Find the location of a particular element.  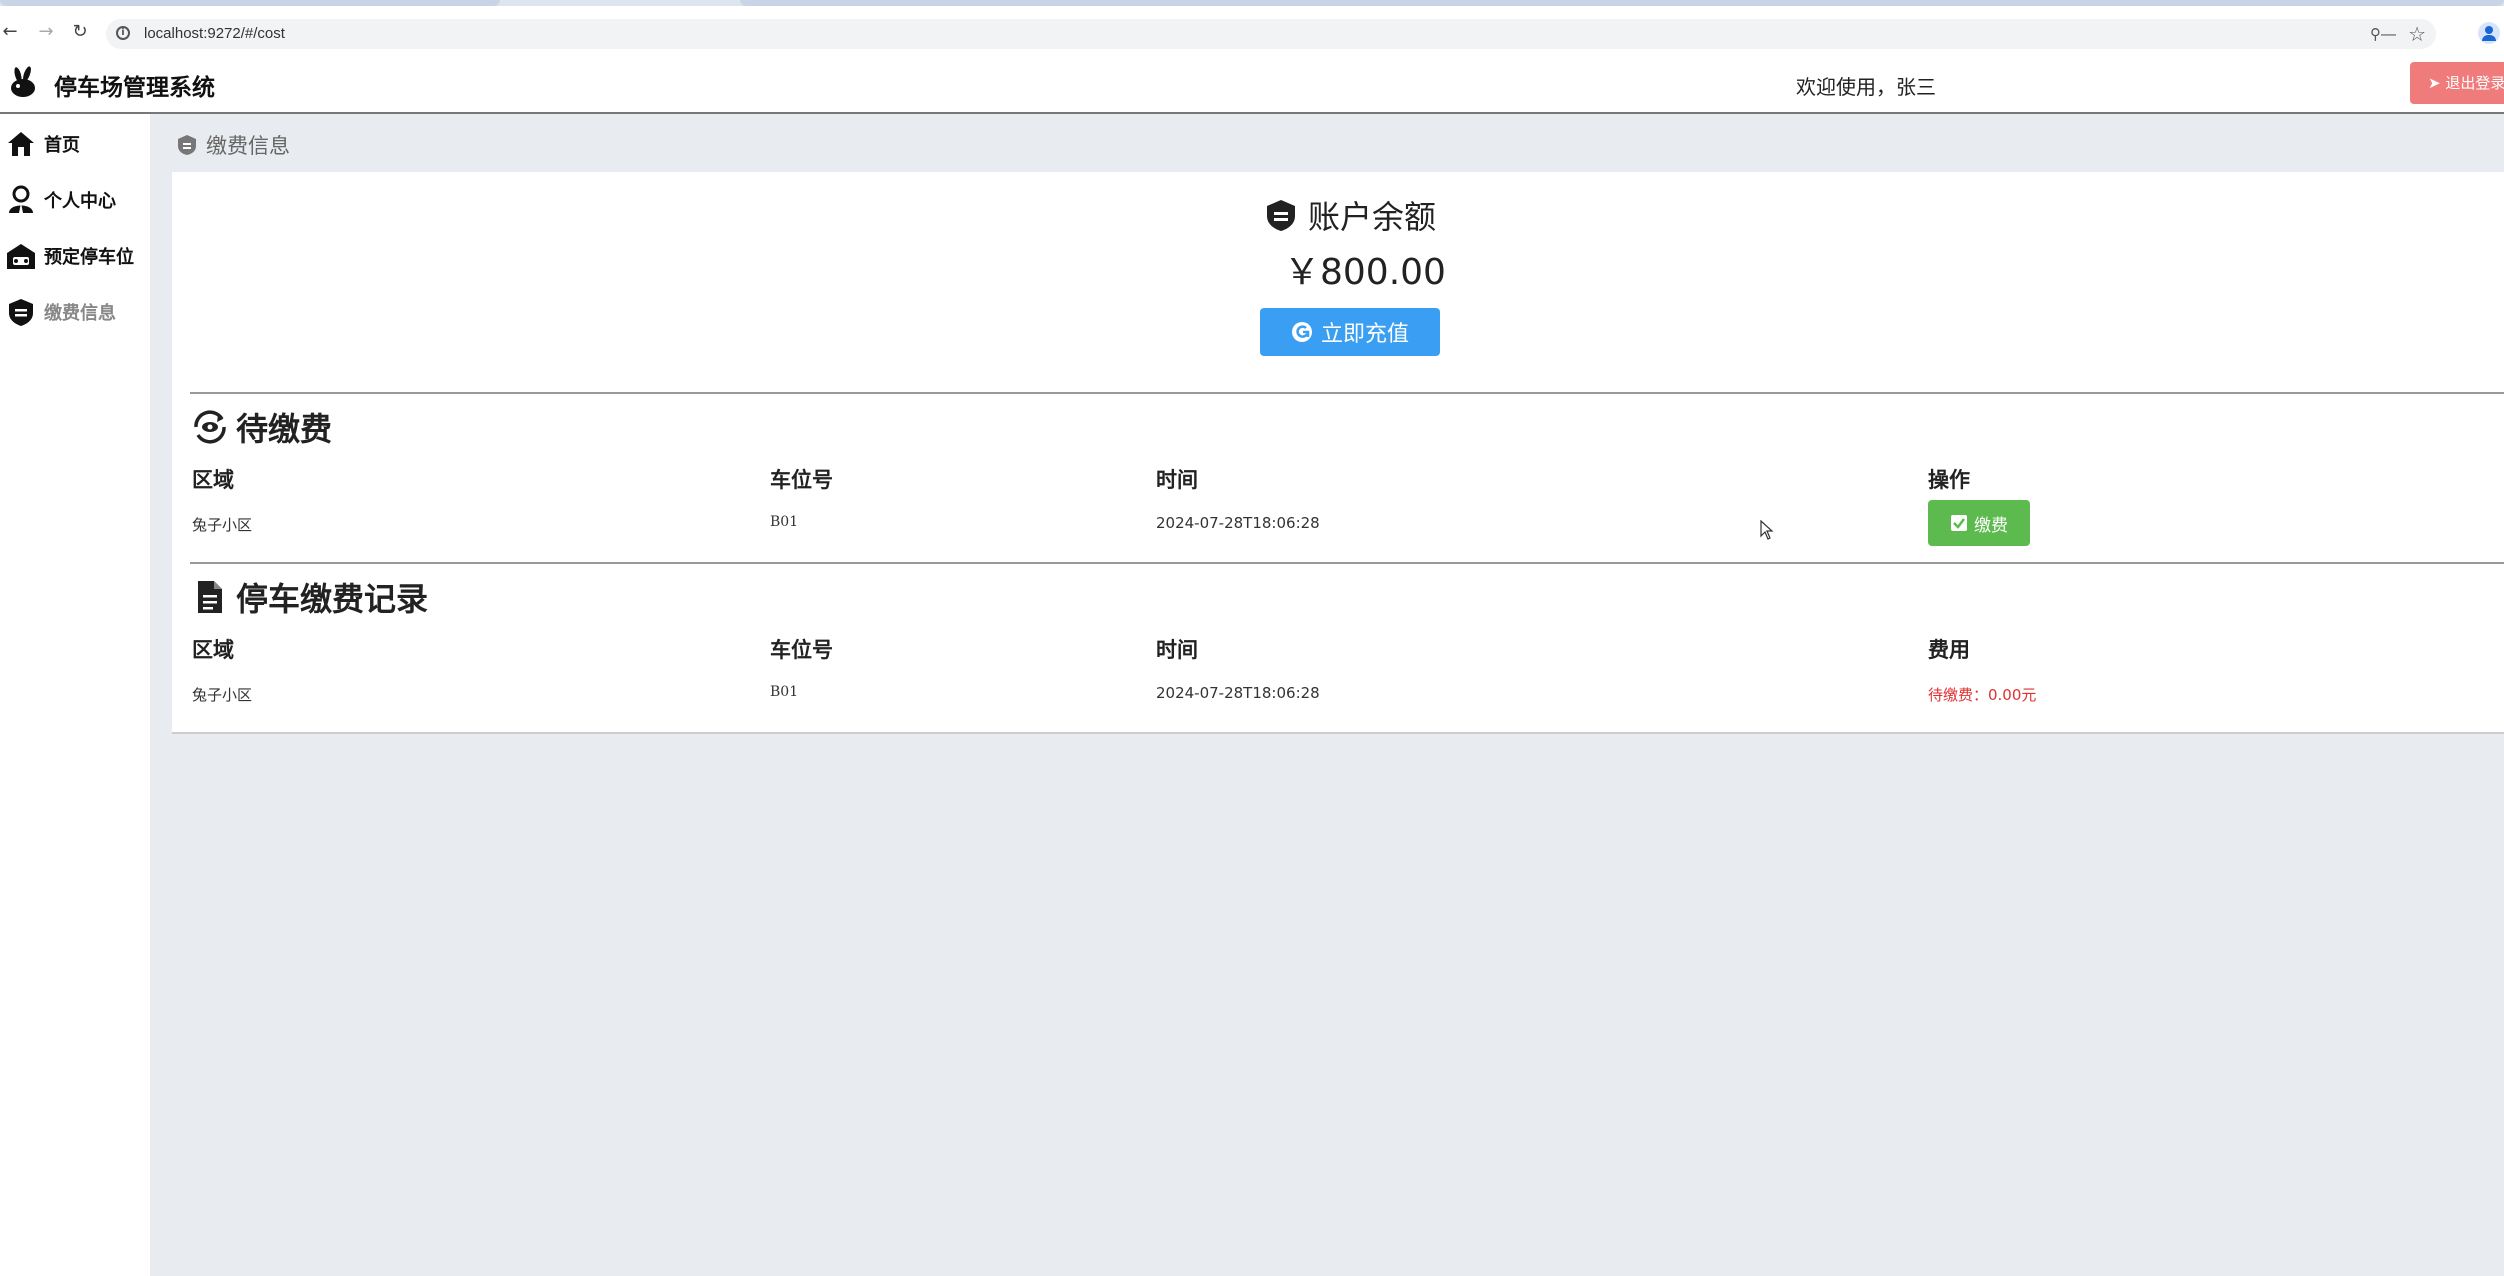

sidebar: 首页 个人中心 预定停车位 缴费信息 is located at coordinates (75, 695).